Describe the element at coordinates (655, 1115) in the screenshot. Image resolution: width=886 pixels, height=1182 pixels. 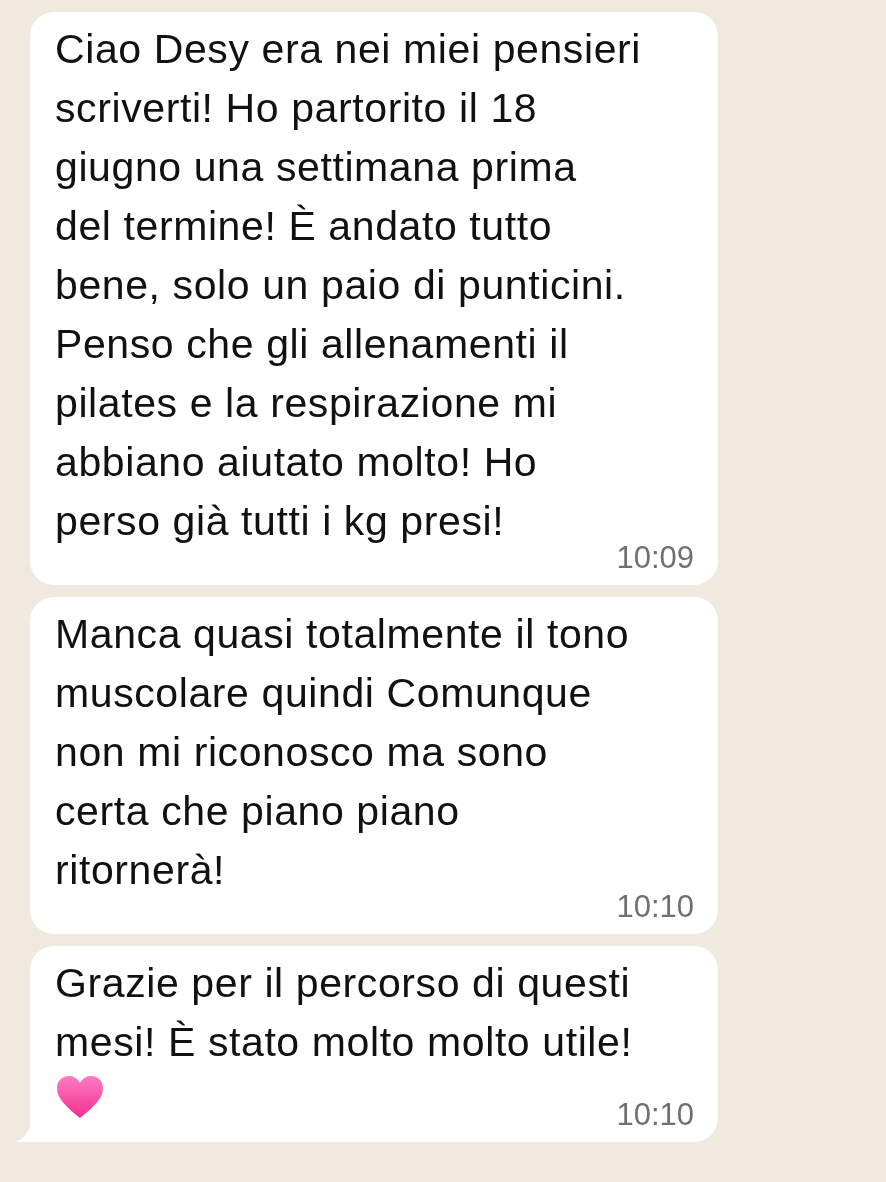
I see `message-time: 10:10` at that location.